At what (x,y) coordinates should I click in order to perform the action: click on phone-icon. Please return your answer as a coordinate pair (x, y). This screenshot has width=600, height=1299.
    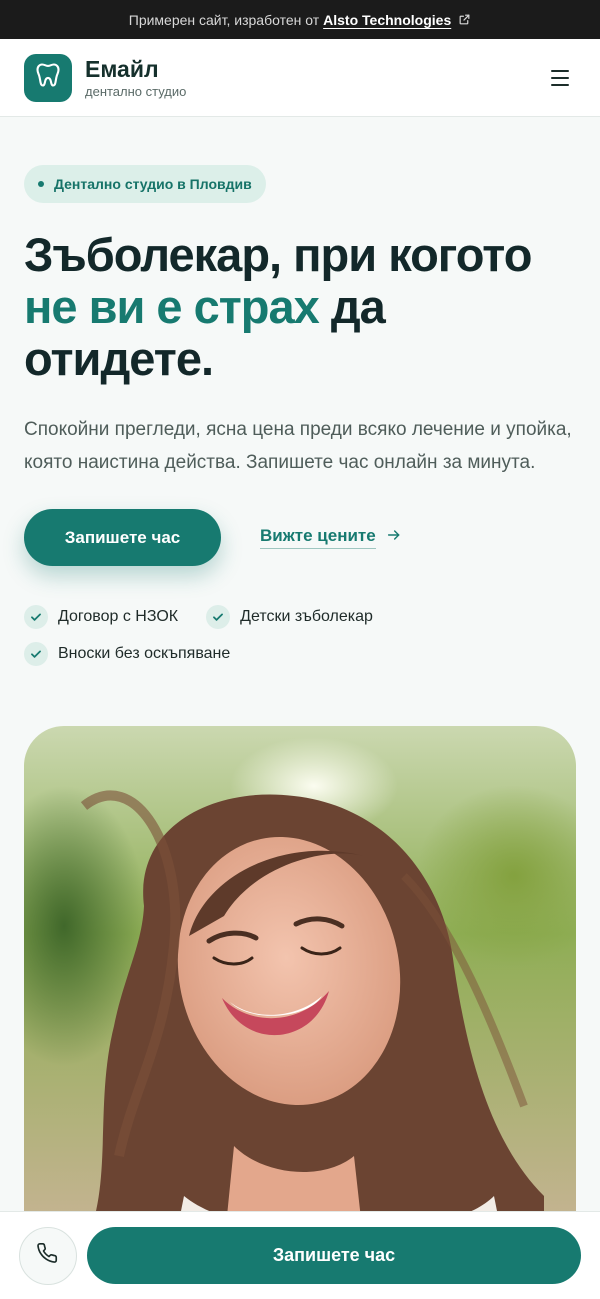
    Looking at the image, I should click on (48, 1255).